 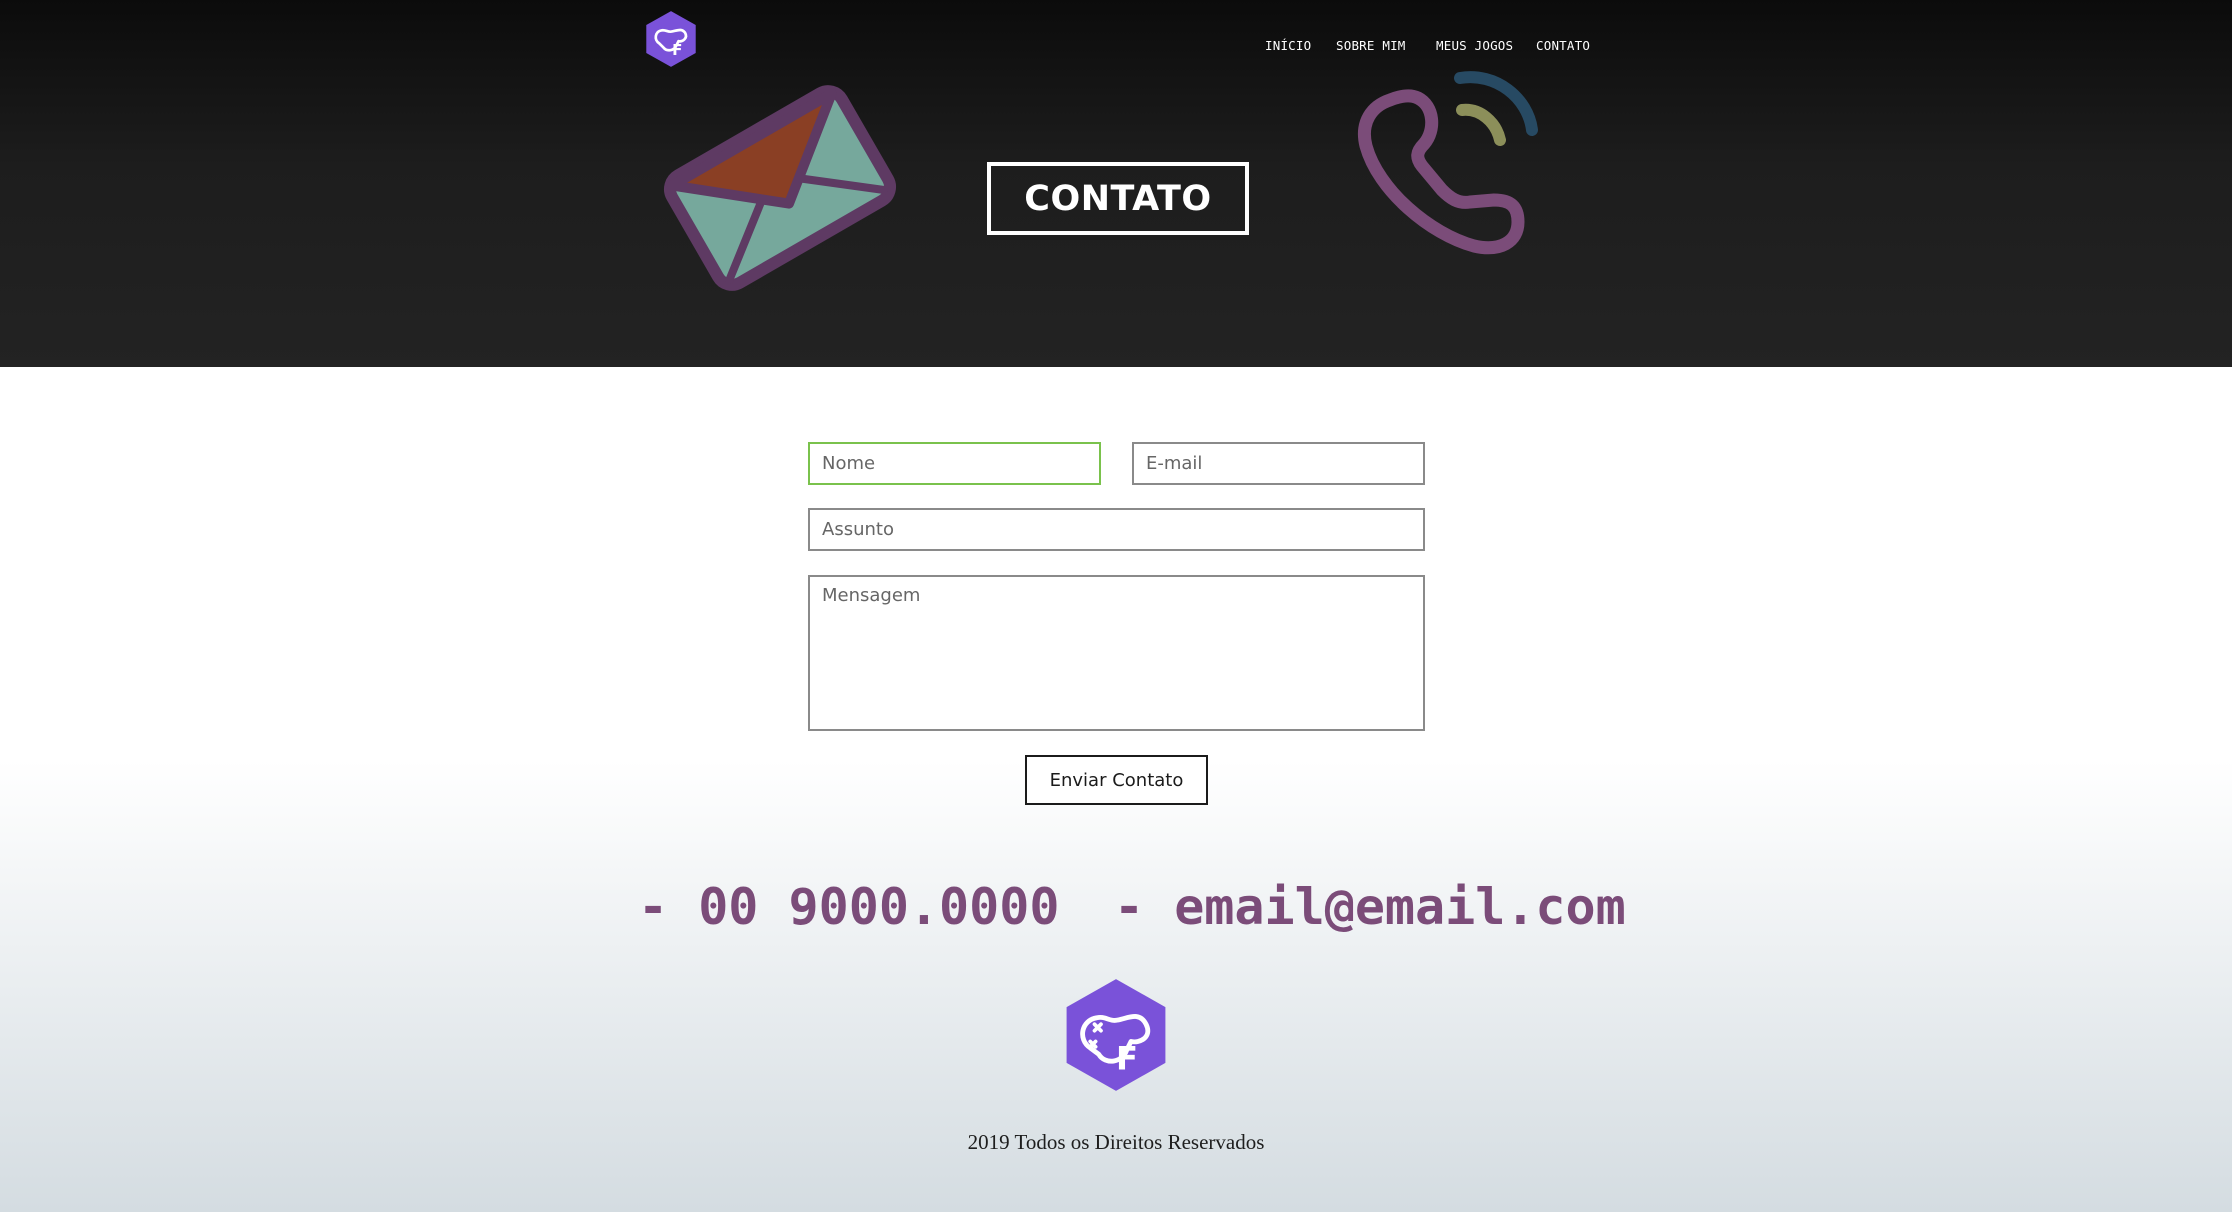 What do you see at coordinates (1116, 780) in the screenshot?
I see `send-contact-button: Enviar Contato` at bounding box center [1116, 780].